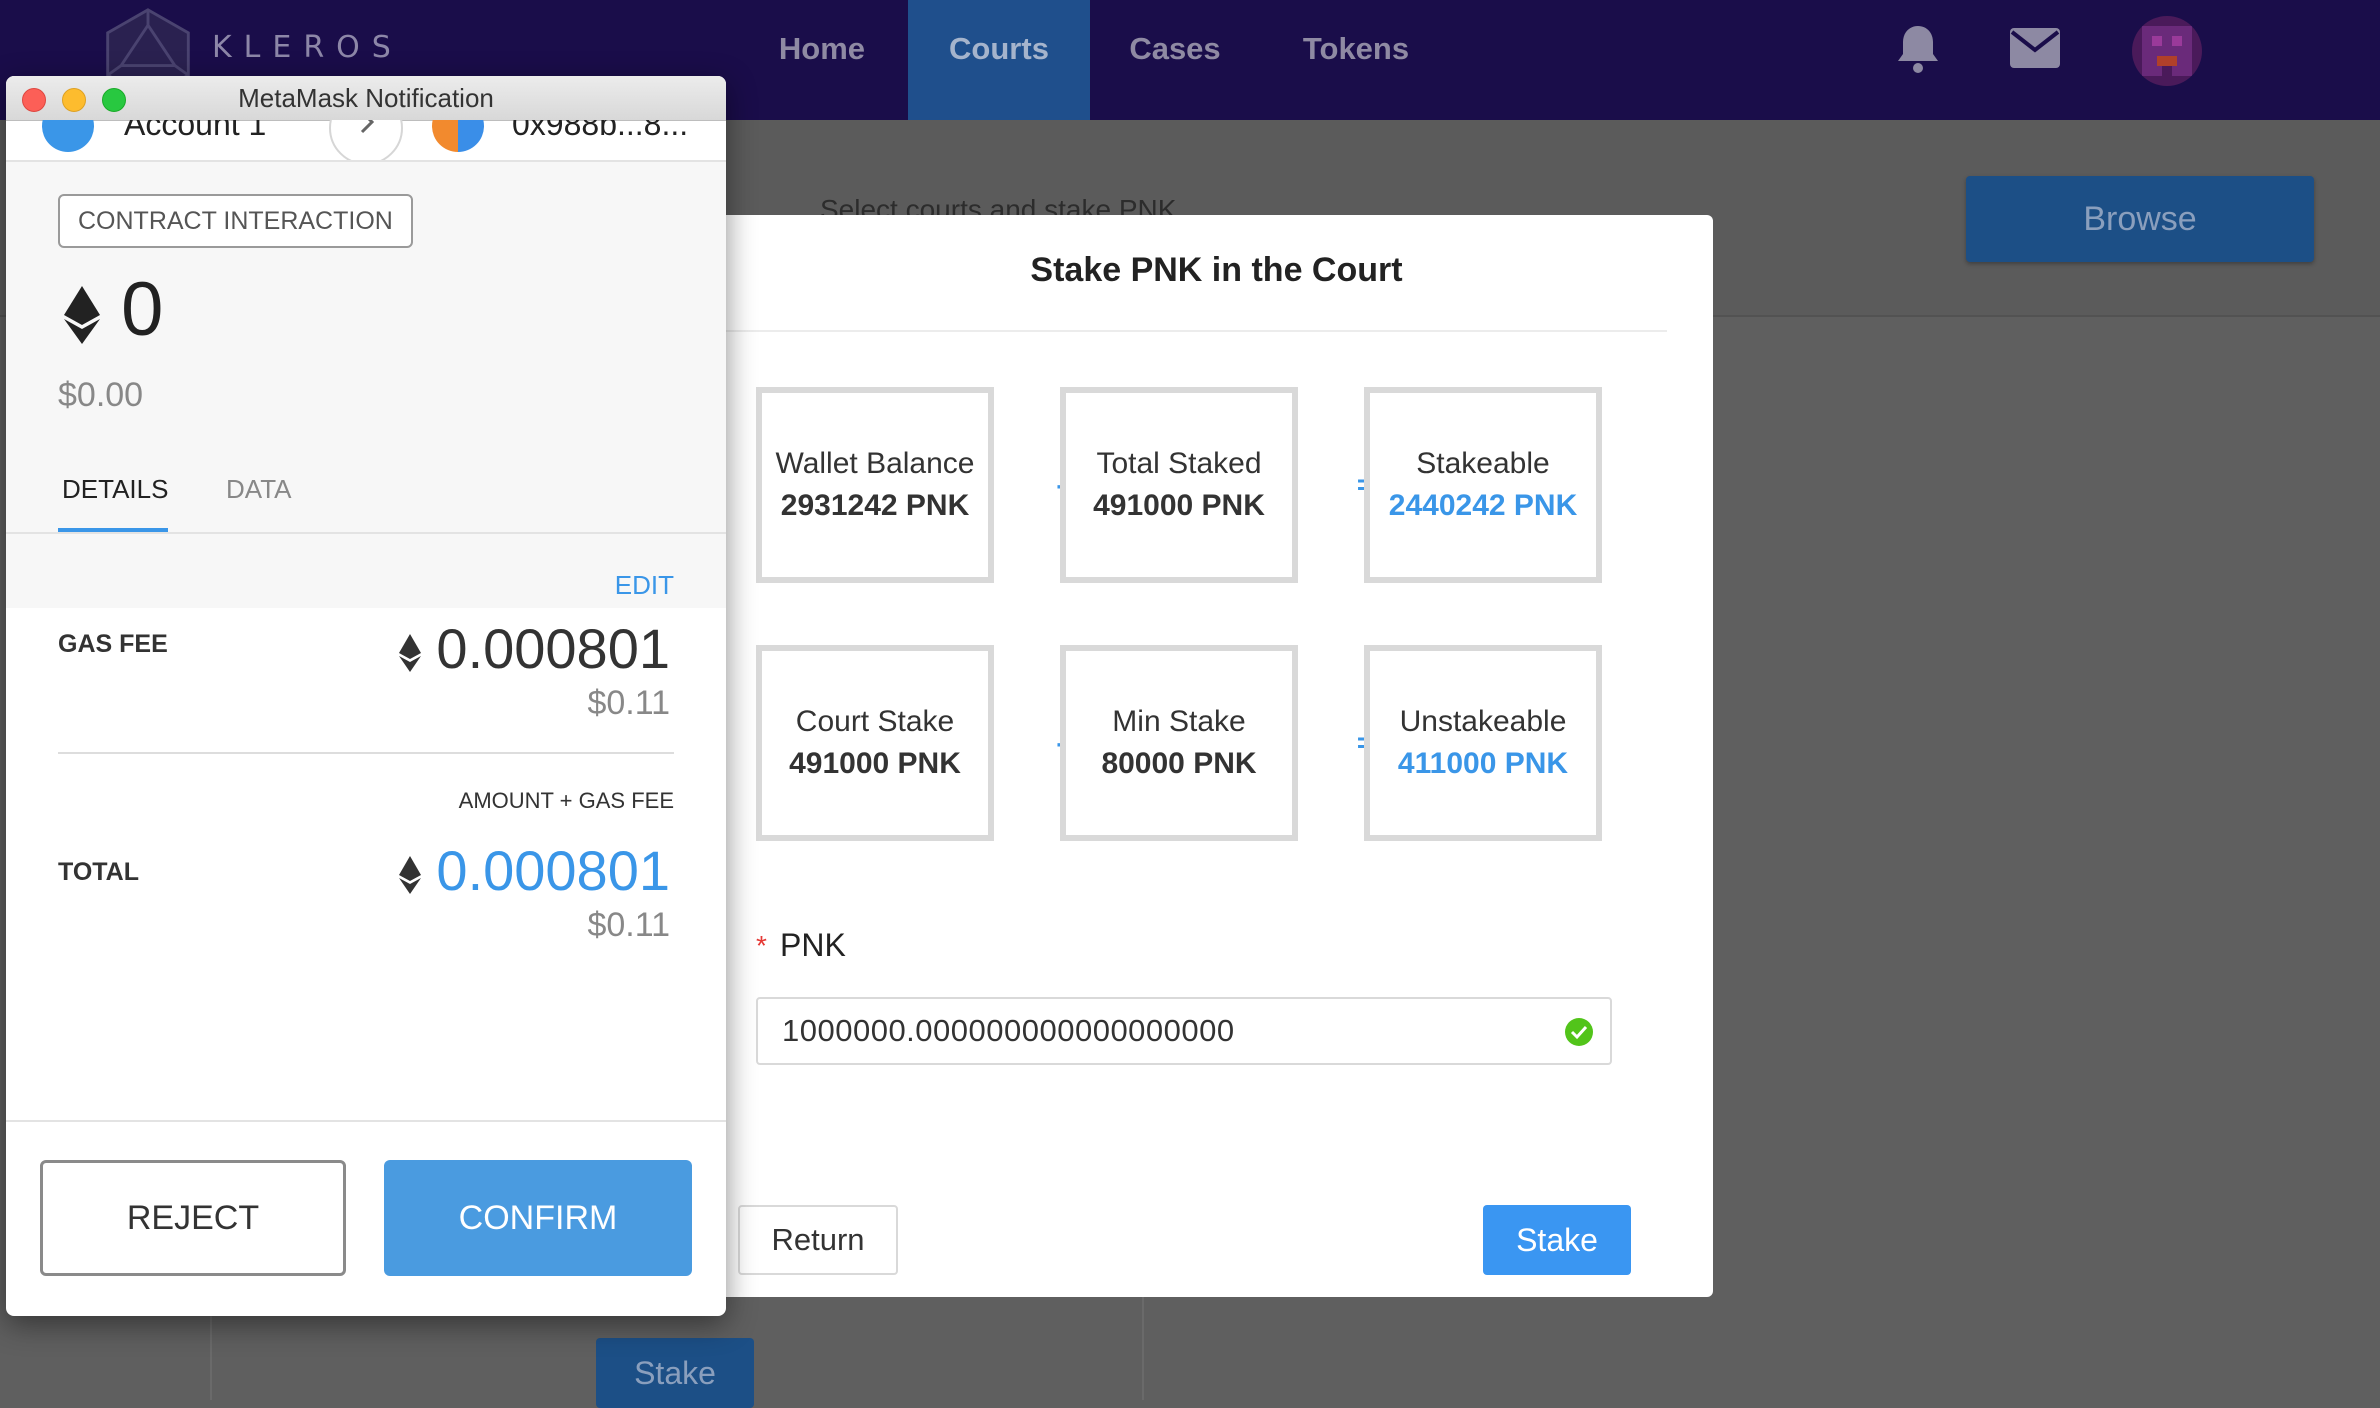  Describe the element at coordinates (366, 753) in the screenshot. I see `section-divider` at that location.